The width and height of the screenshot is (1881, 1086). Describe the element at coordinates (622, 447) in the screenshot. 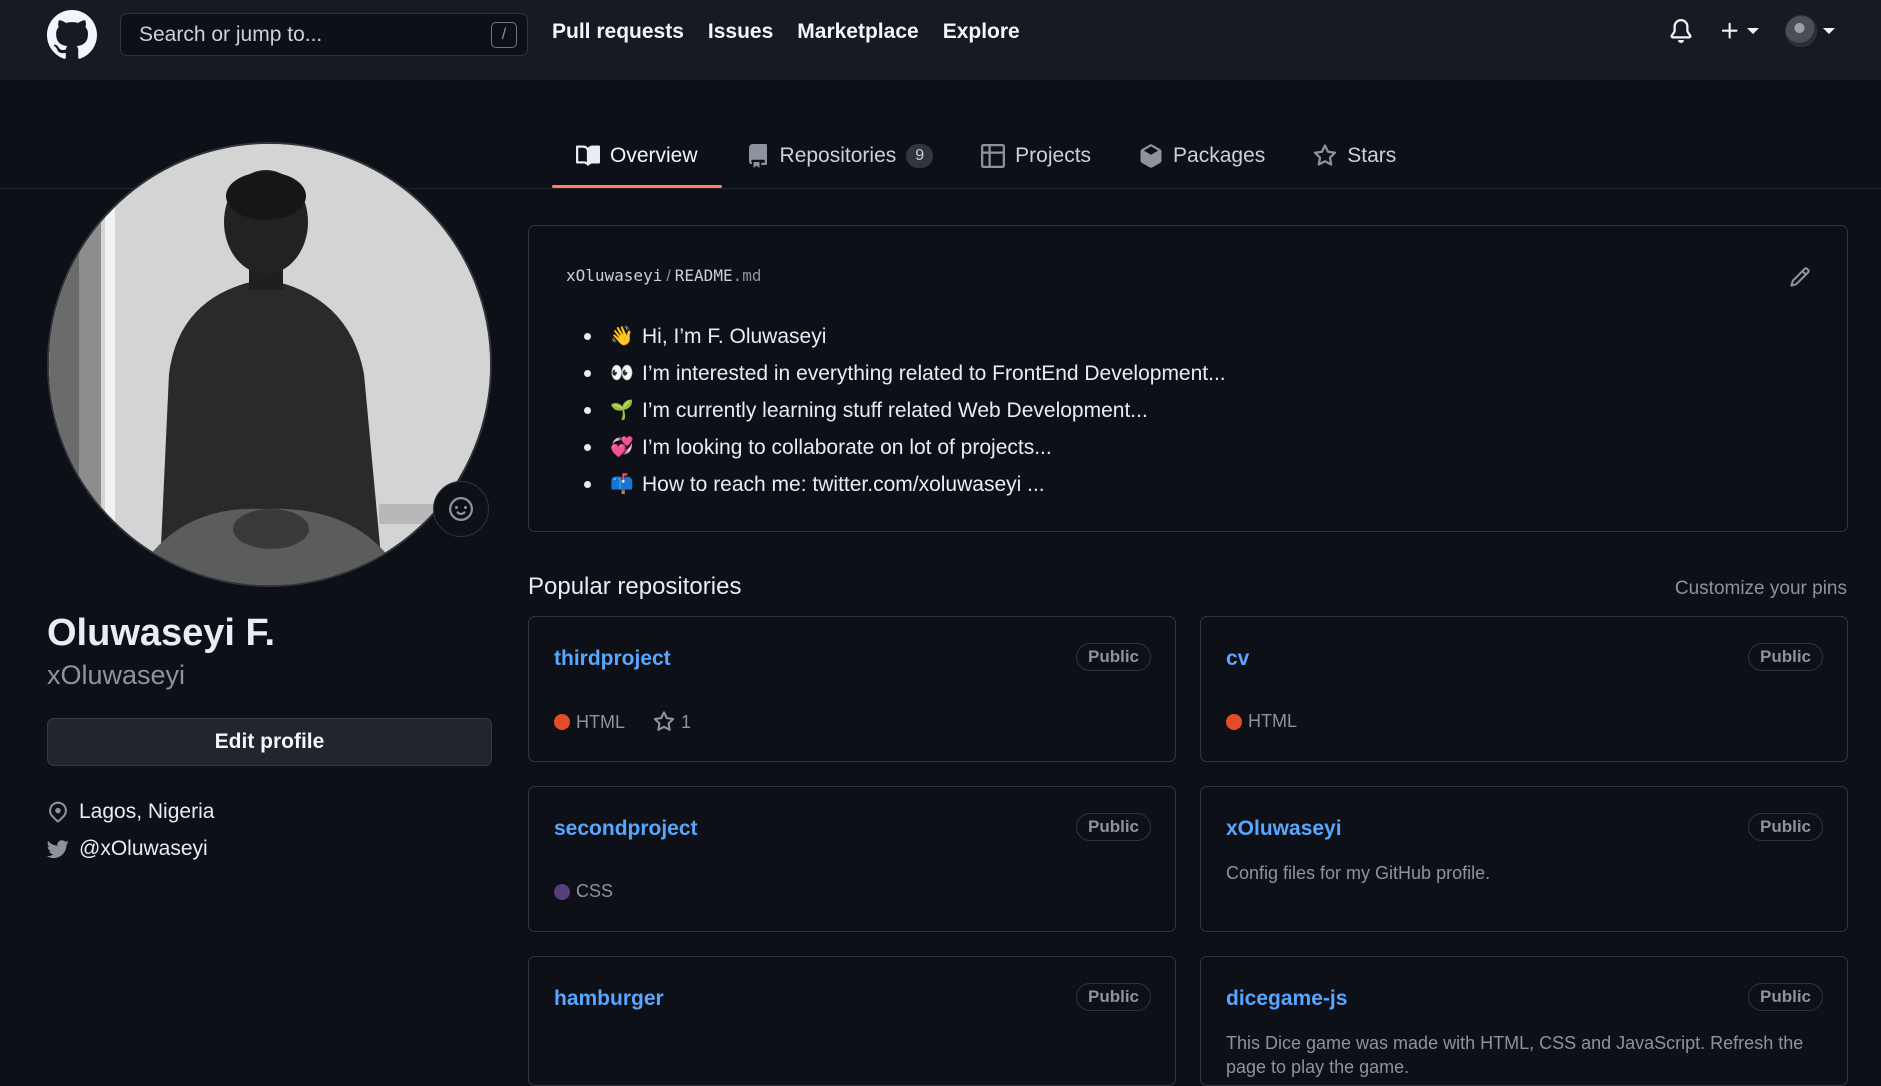

I see `hearts-icon: 💞` at that location.